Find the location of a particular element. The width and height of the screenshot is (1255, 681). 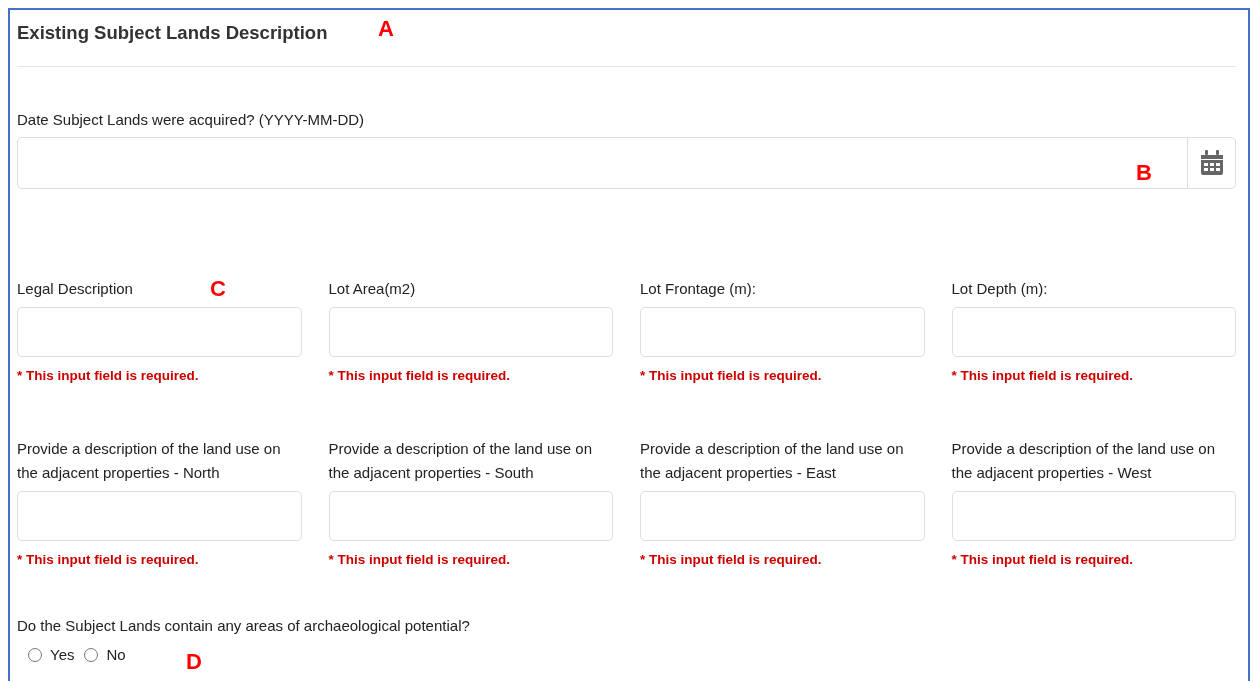

question-label: Do the Subject Lands contain any areas of archaeological potential? is located at coordinates (244, 625).